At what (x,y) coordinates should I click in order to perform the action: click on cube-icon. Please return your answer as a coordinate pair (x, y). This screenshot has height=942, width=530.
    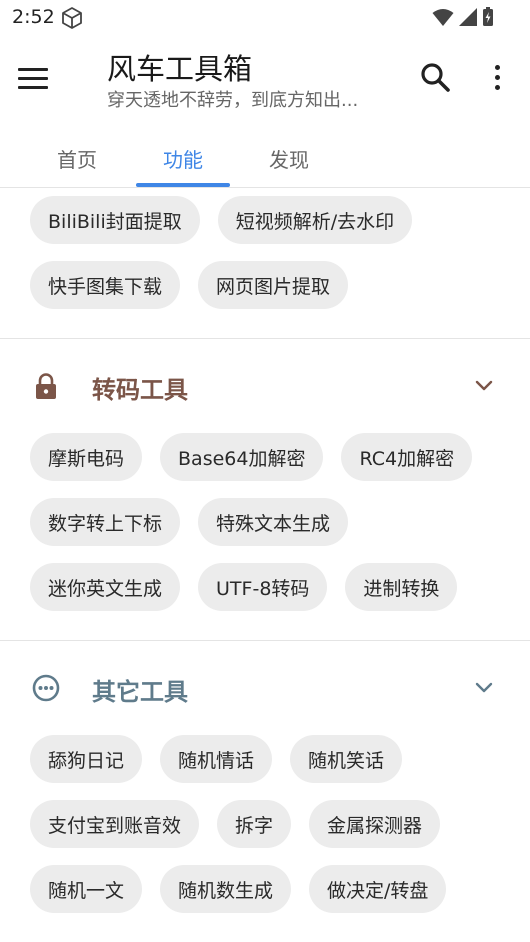
    Looking at the image, I should click on (72, 18).